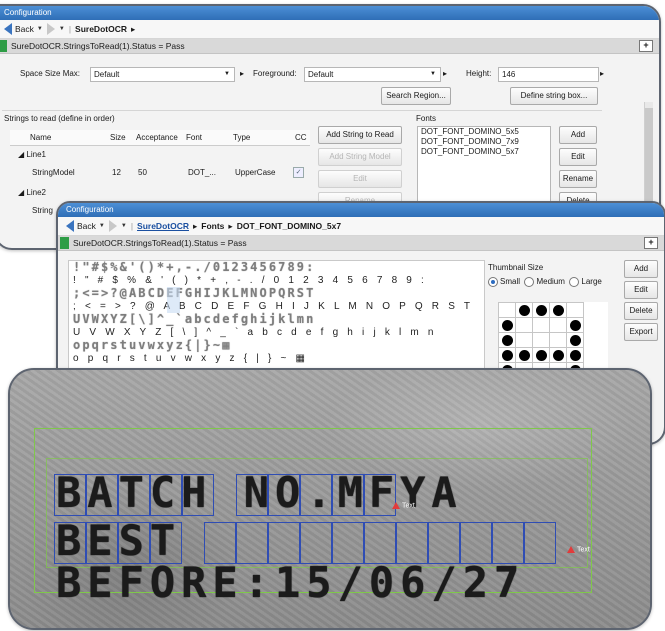 Image resolution: width=665 pixels, height=631 pixels. What do you see at coordinates (484, 132) in the screenshot?
I see `list-item: DOT_FONT_DOMINO_5x5` at bounding box center [484, 132].